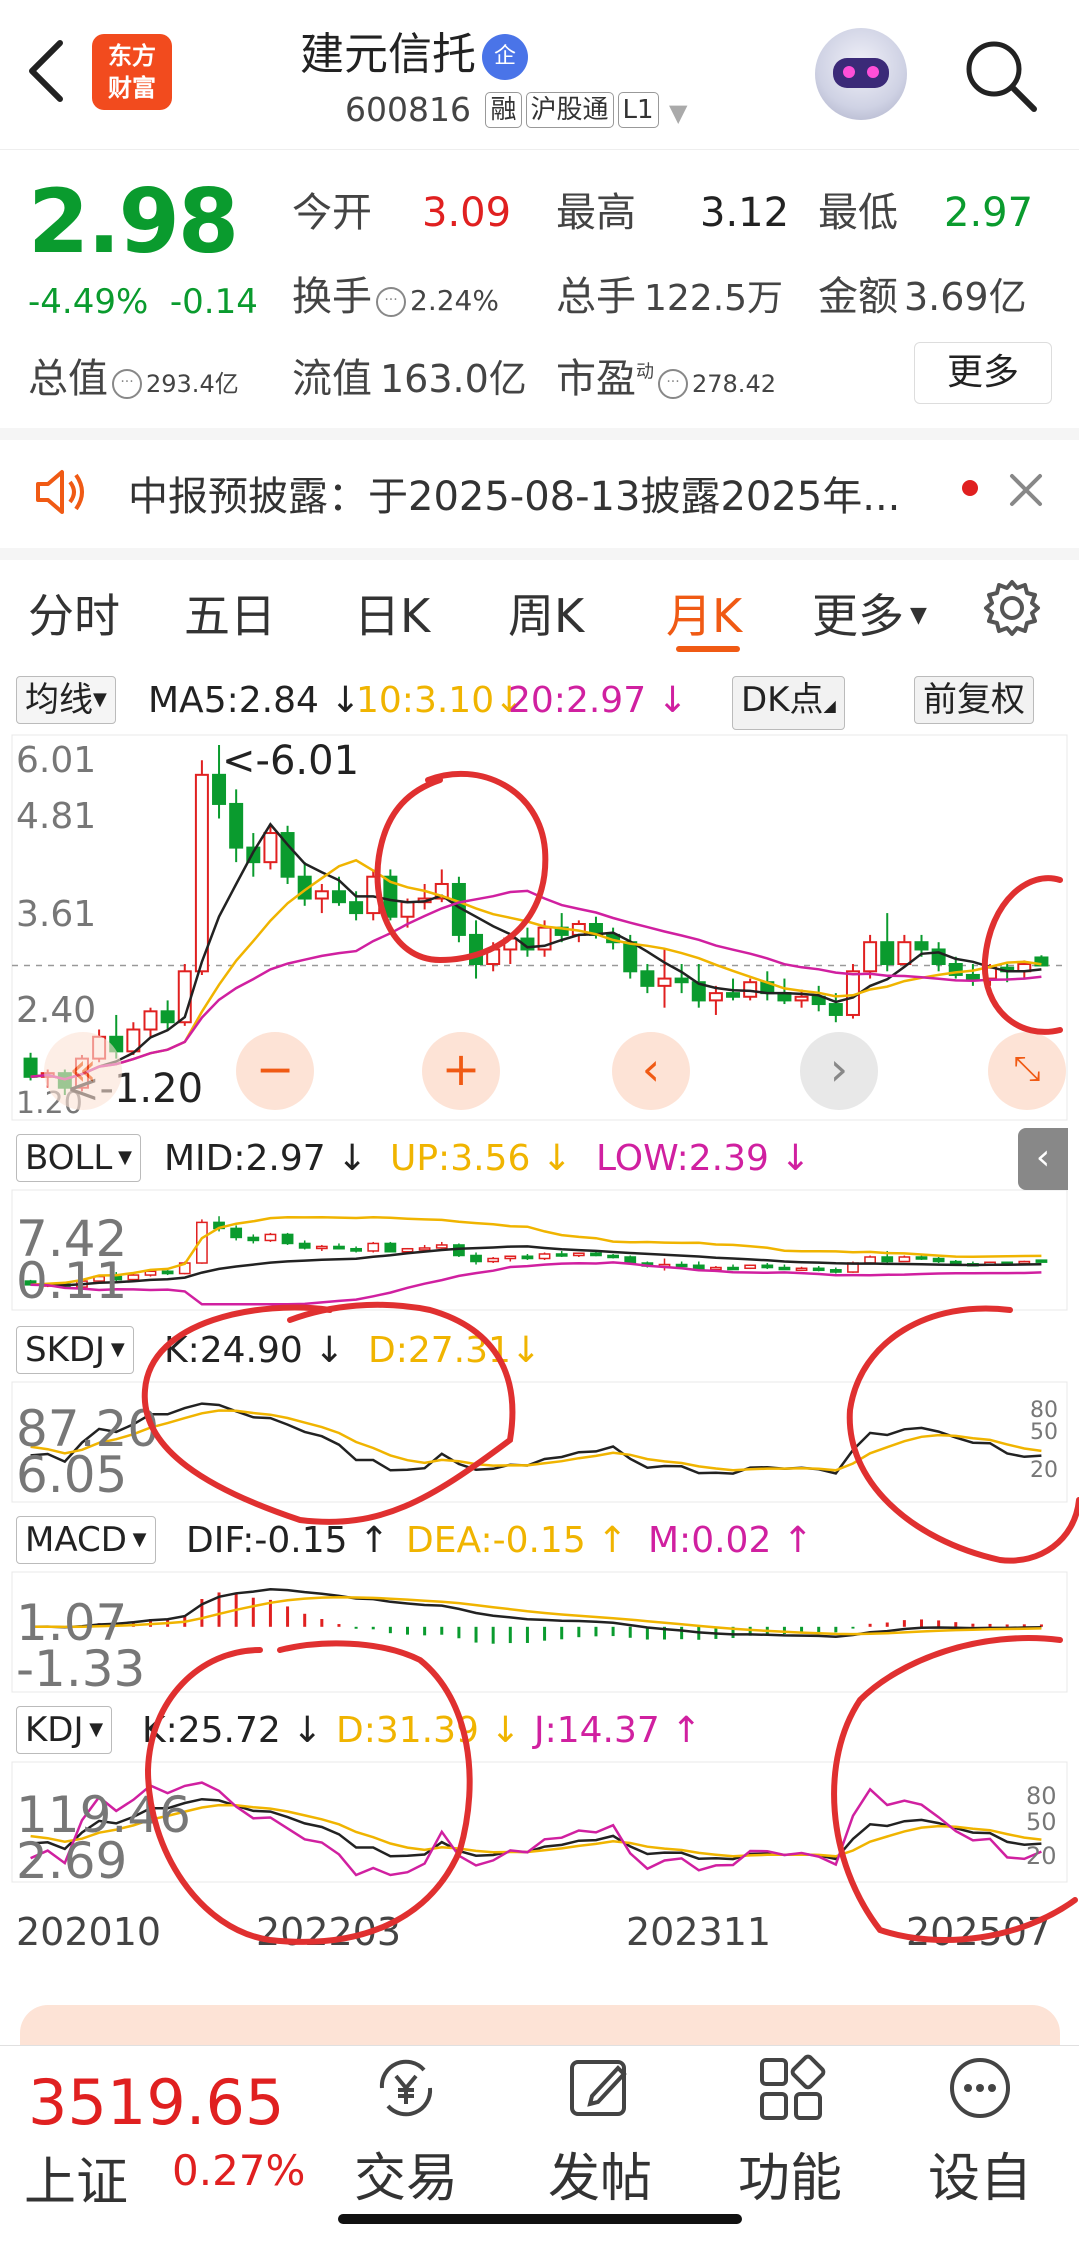  What do you see at coordinates (980, 2135) in the screenshot?
I see `nav-custom: 设自` at bounding box center [980, 2135].